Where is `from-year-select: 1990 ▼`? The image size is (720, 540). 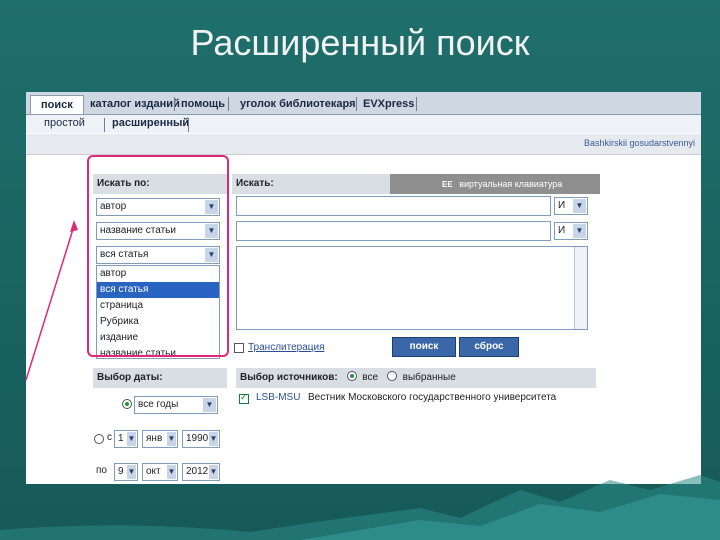 from-year-select: 1990 ▼ is located at coordinates (201, 439).